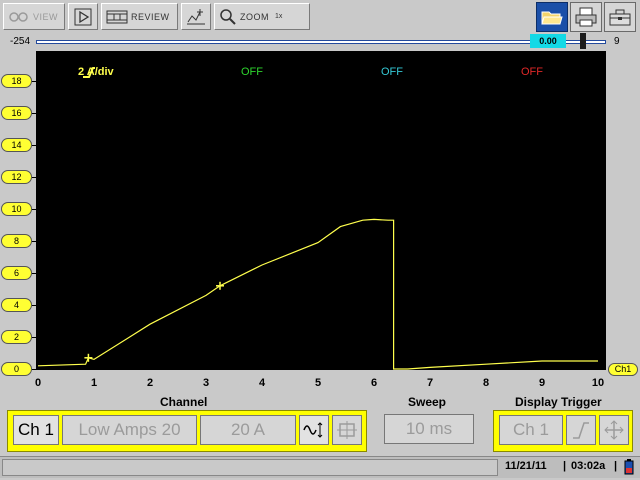 The height and width of the screenshot is (480, 640). What do you see at coordinates (588, 466) in the screenshot?
I see `status-time: 03:02a` at bounding box center [588, 466].